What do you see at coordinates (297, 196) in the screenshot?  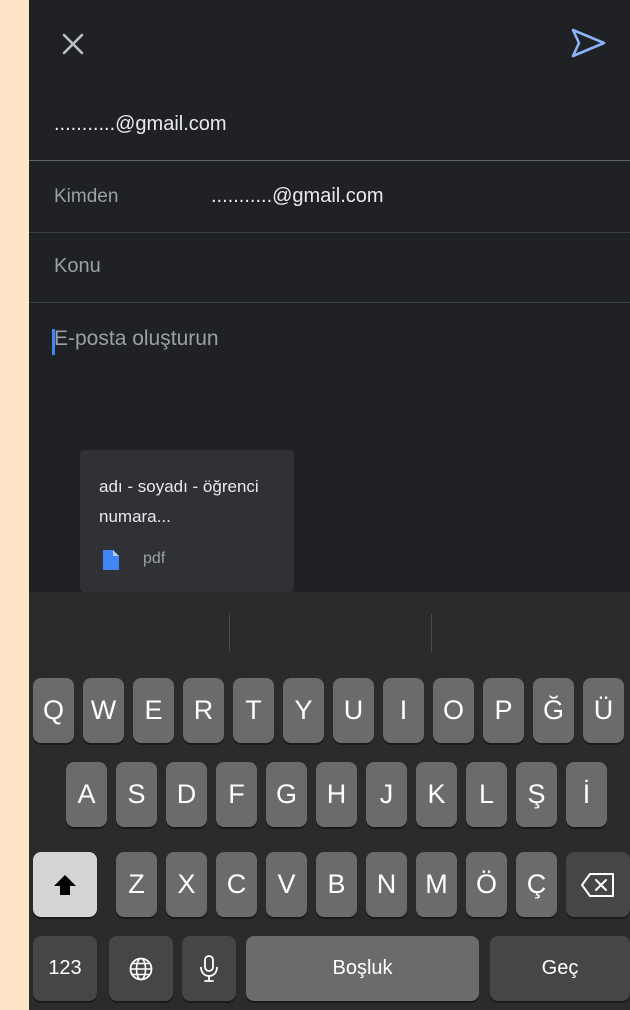 I see `from-value: ...........@gmail.com` at bounding box center [297, 196].